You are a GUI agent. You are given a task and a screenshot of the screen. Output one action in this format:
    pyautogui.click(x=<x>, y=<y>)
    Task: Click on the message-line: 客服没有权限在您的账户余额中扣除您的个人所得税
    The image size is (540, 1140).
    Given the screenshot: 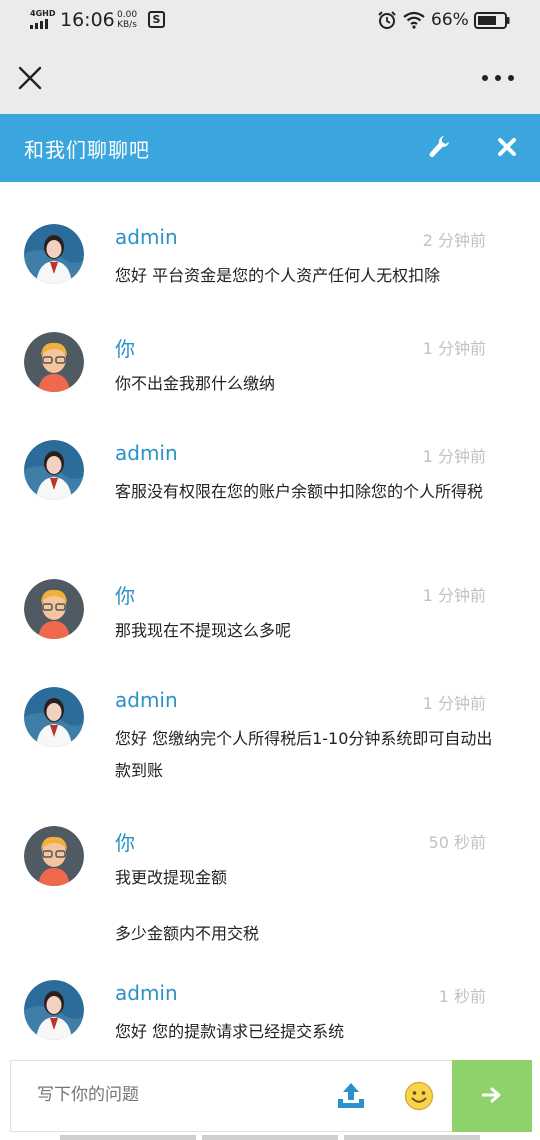 What is the action you would take?
    pyautogui.click(x=299, y=491)
    